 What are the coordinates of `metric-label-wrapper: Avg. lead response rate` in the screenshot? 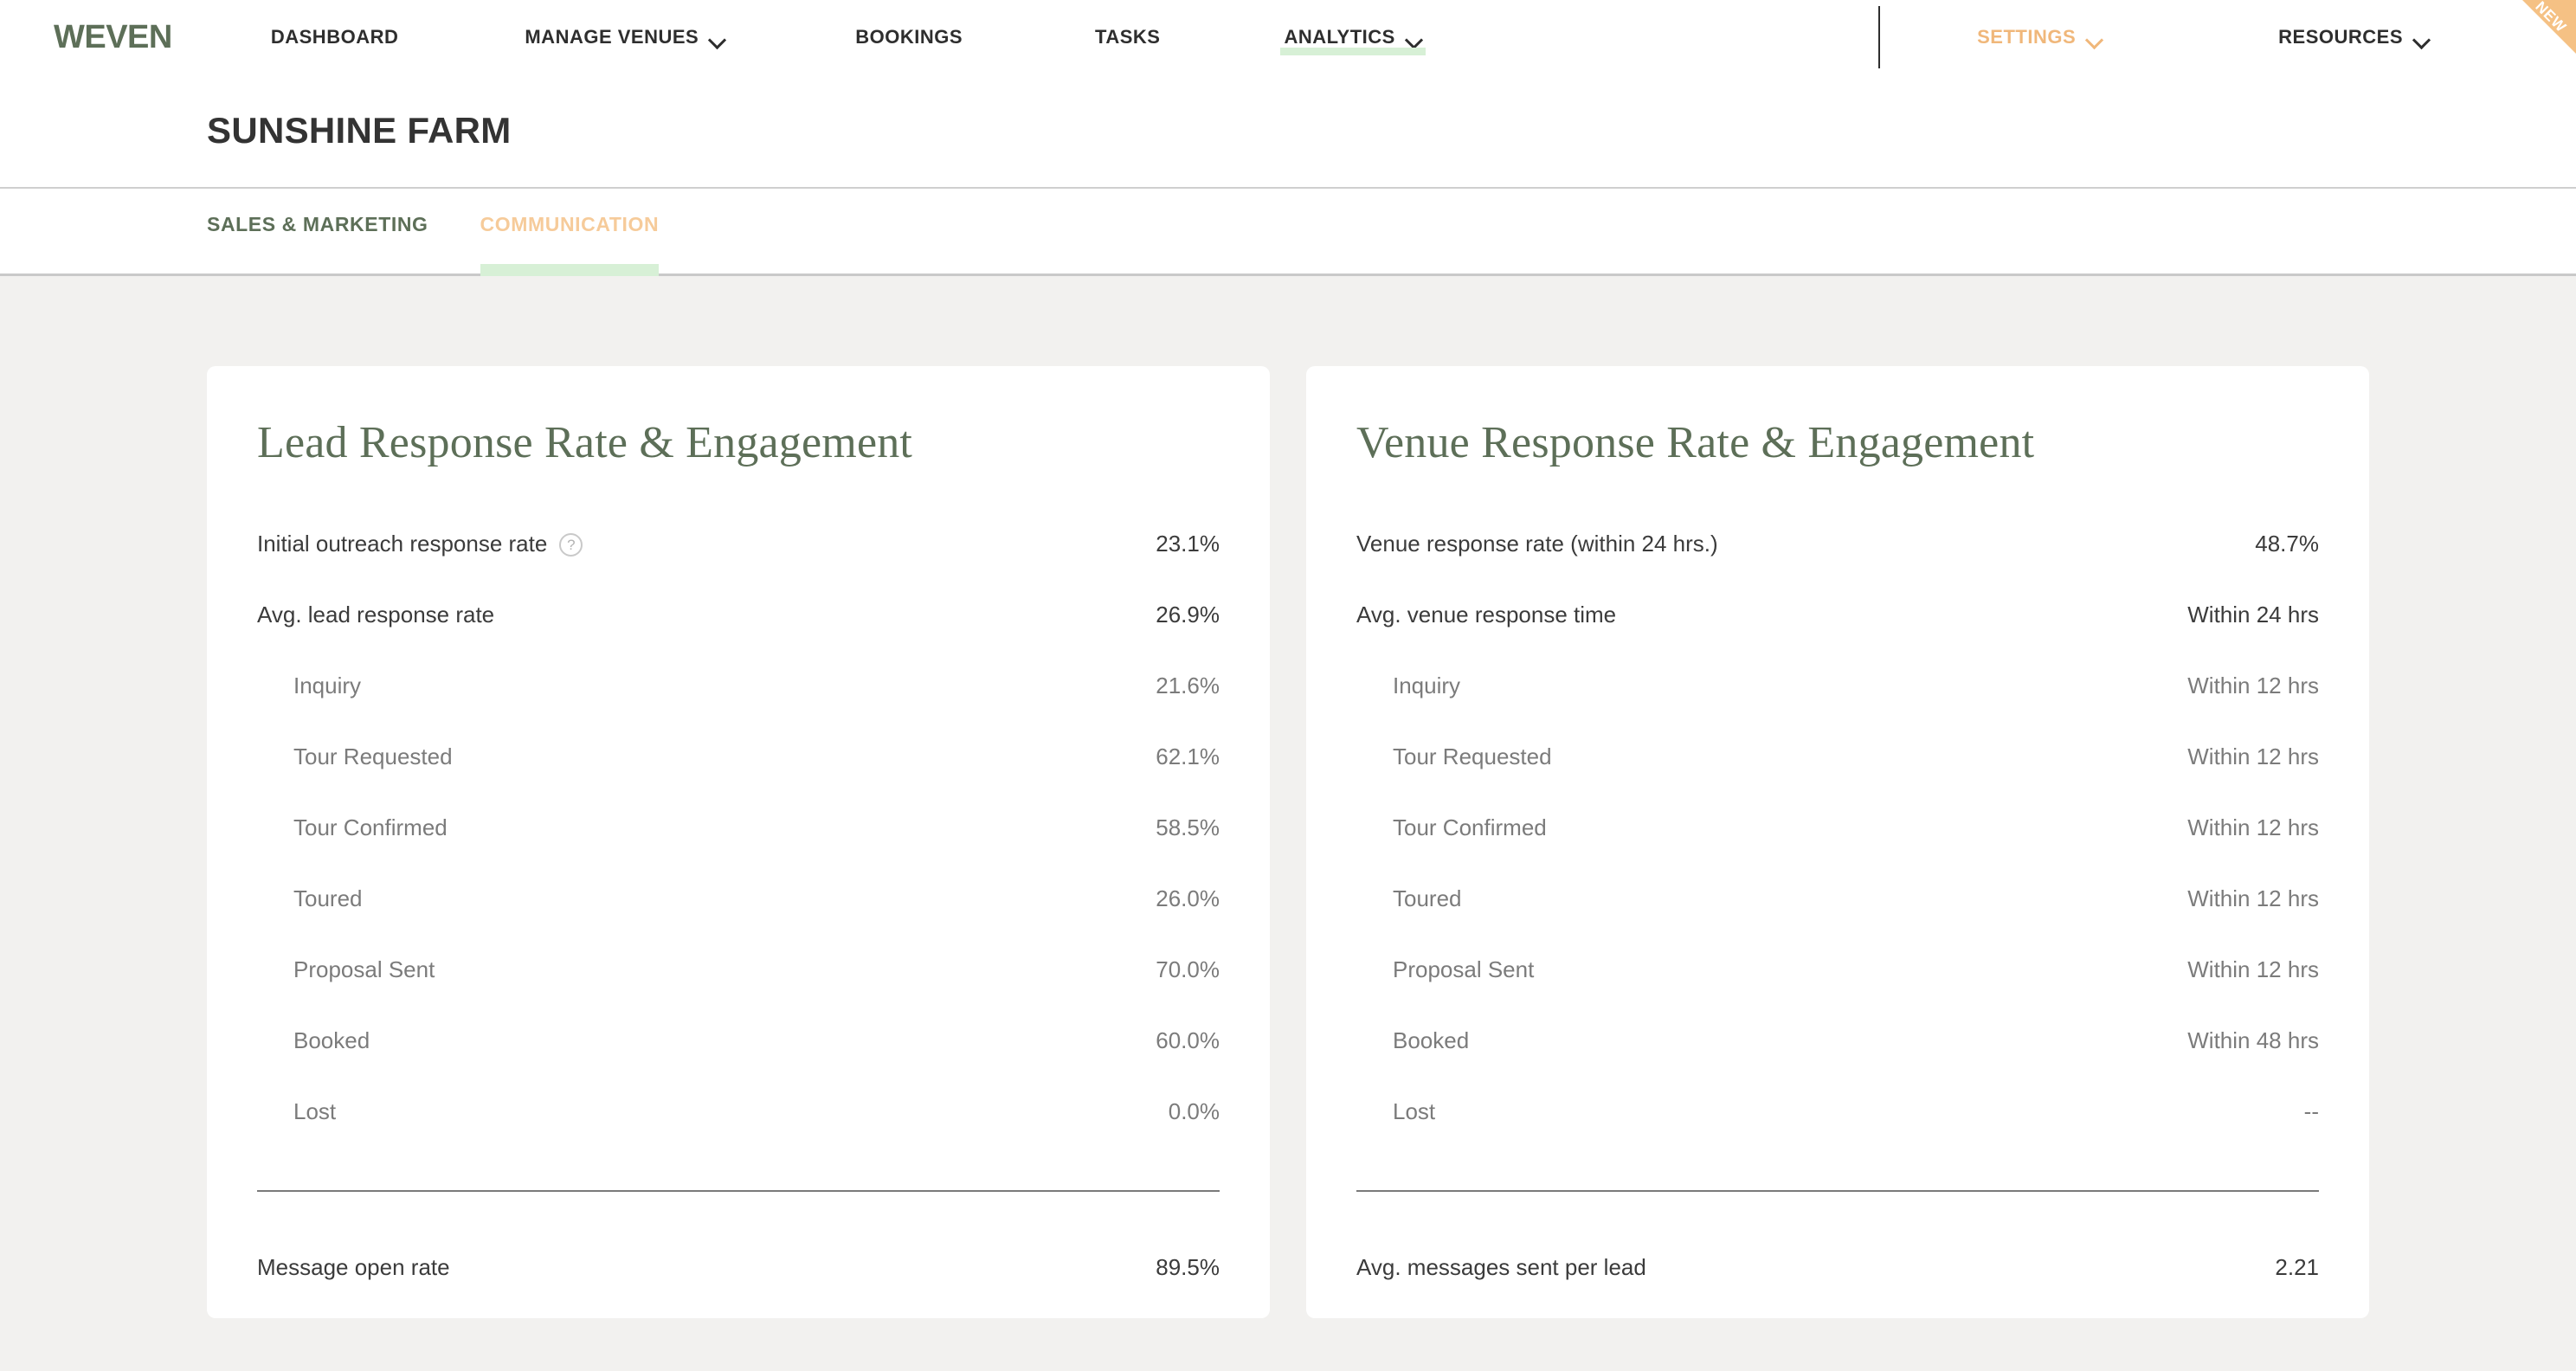 It's located at (375, 615).